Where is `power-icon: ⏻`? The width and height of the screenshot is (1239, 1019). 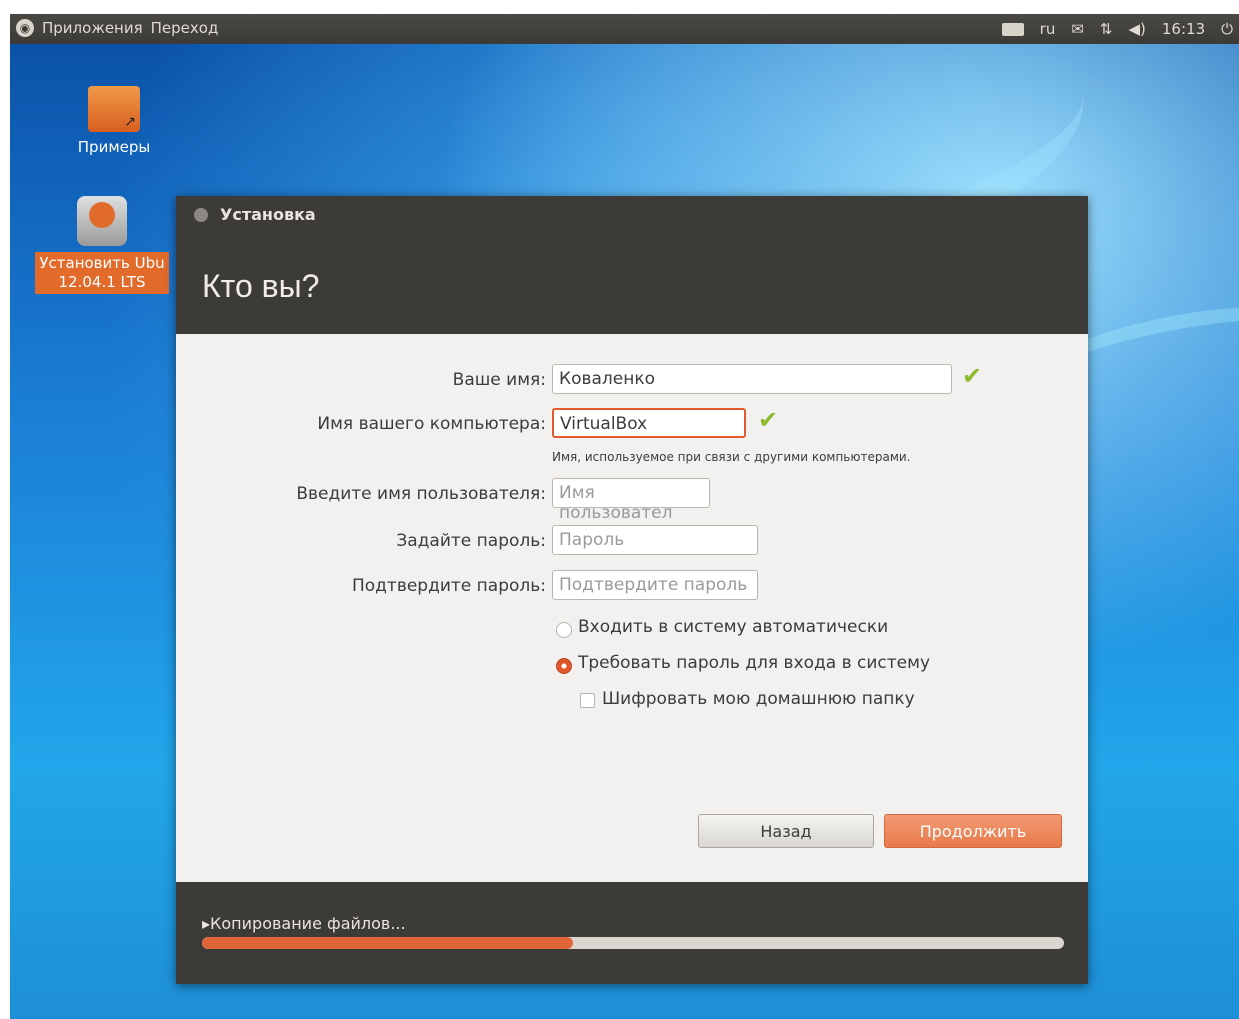
power-icon: ⏻ is located at coordinates (1227, 29).